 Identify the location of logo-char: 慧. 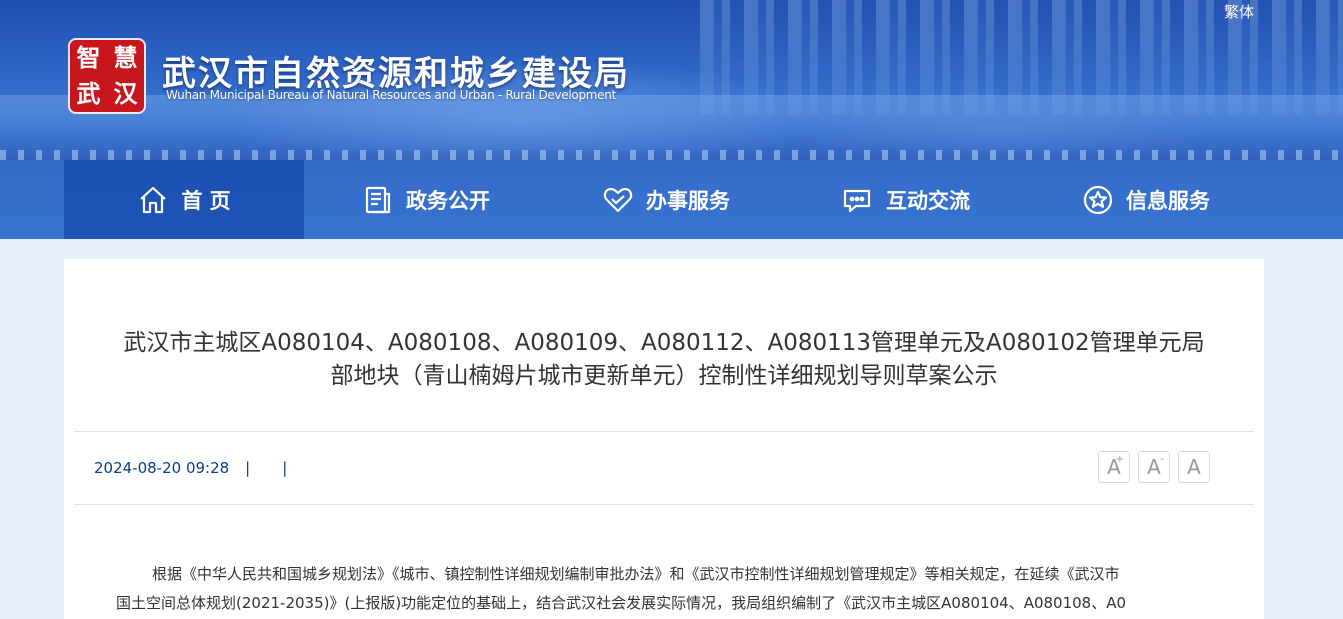
(125, 57).